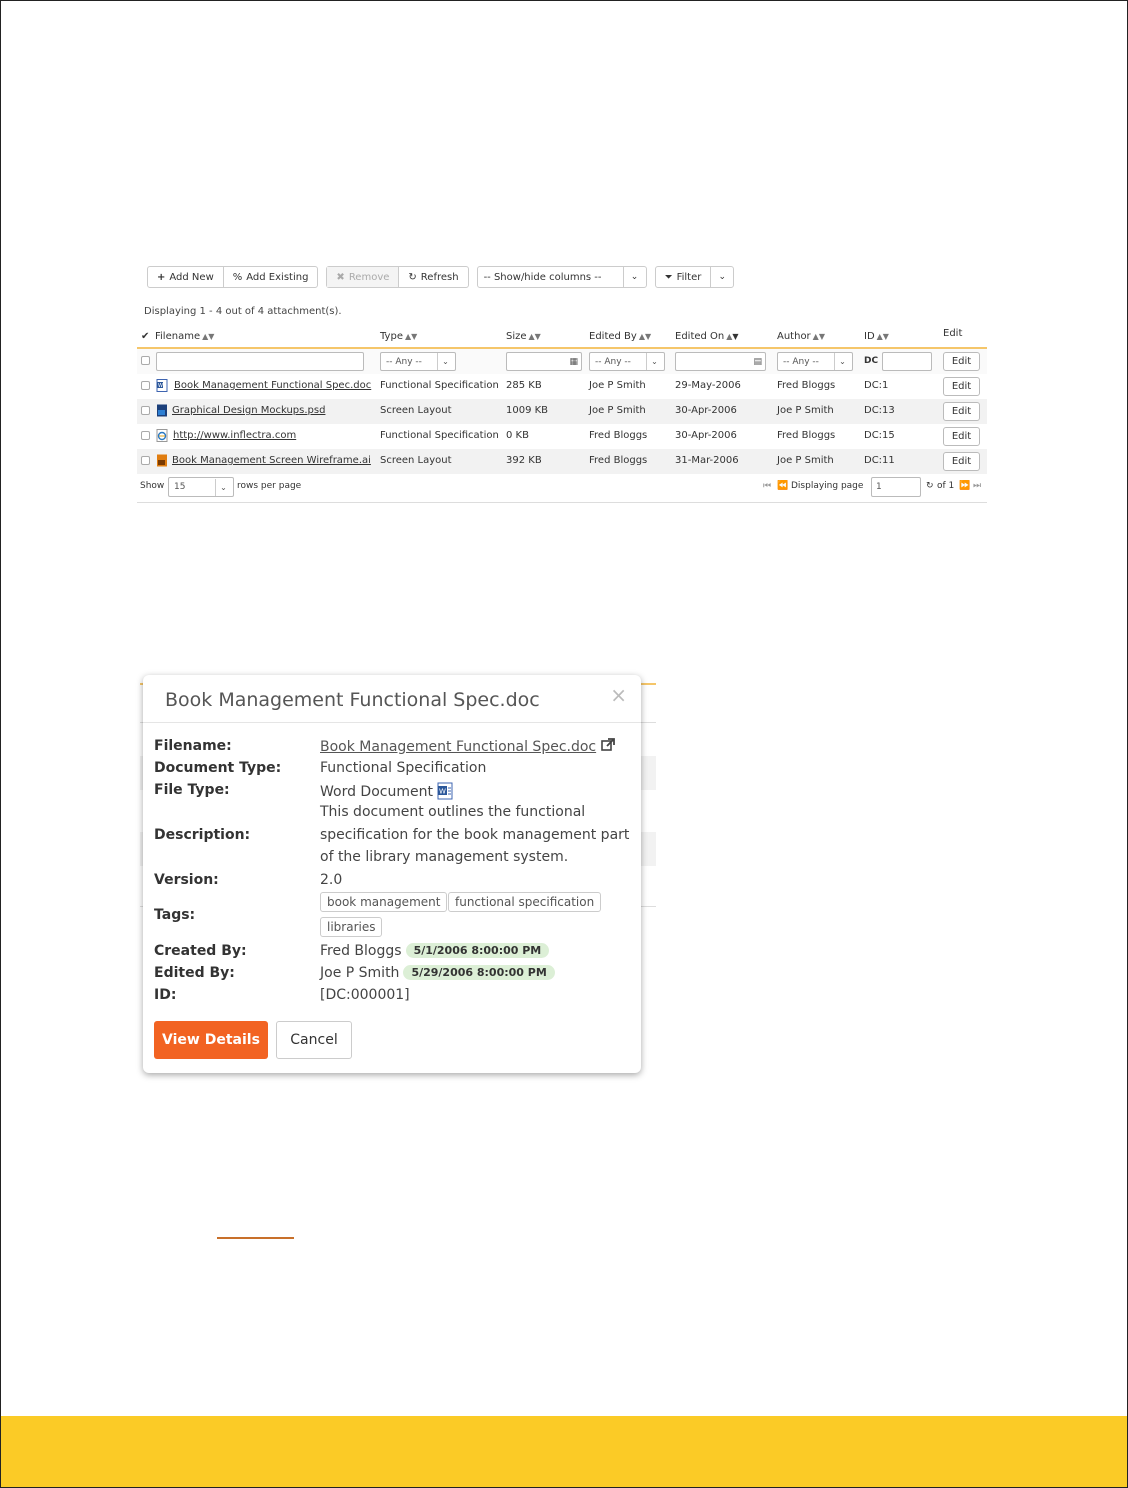 The width and height of the screenshot is (1128, 1488). What do you see at coordinates (618, 695) in the screenshot?
I see `close-icon: ×` at bounding box center [618, 695].